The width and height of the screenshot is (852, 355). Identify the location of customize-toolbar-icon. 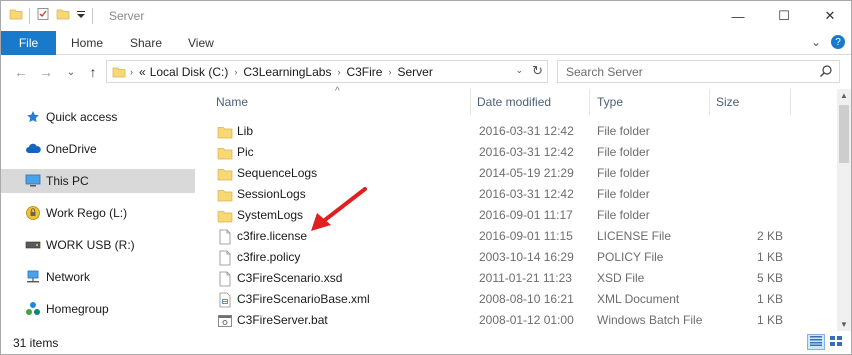
(81, 15).